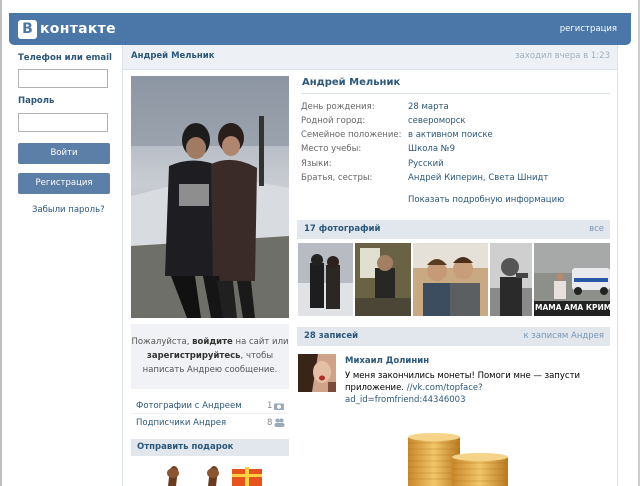  Describe the element at coordinates (317, 373) in the screenshot. I see `post-author-avatar` at that location.